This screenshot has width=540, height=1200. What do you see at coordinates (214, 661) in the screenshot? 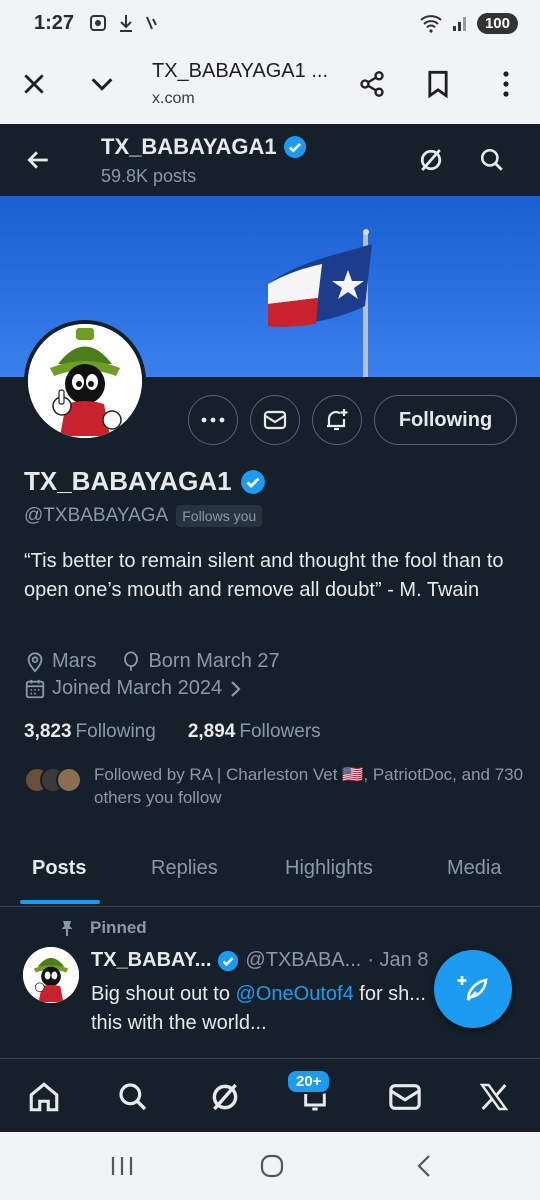
I see `profile-birthday: Born March 27` at bounding box center [214, 661].